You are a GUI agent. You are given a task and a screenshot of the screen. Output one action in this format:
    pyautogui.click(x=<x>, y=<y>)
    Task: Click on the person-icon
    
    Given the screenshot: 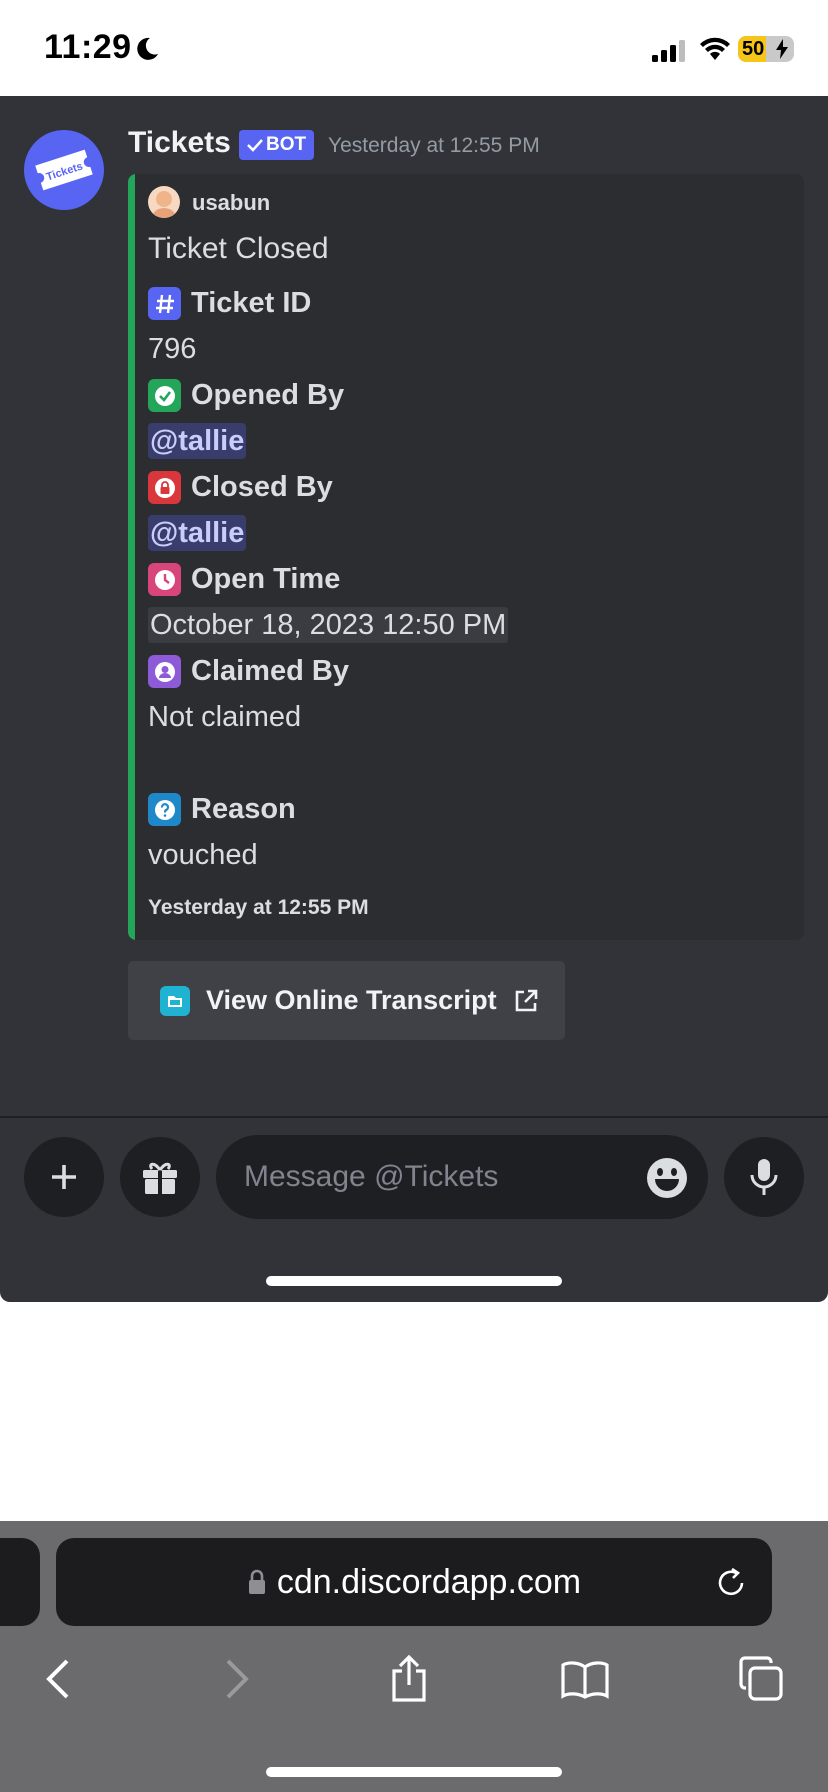 What is the action you would take?
    pyautogui.click(x=164, y=671)
    